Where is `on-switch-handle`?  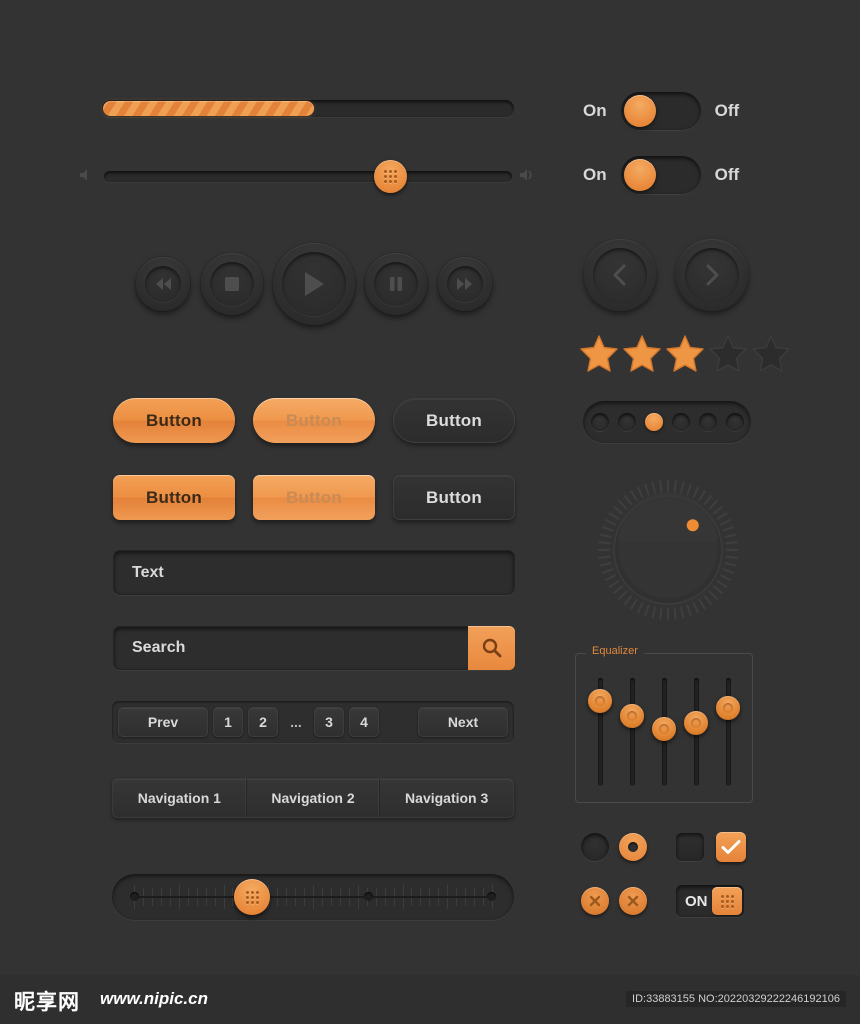 on-switch-handle is located at coordinates (727, 901).